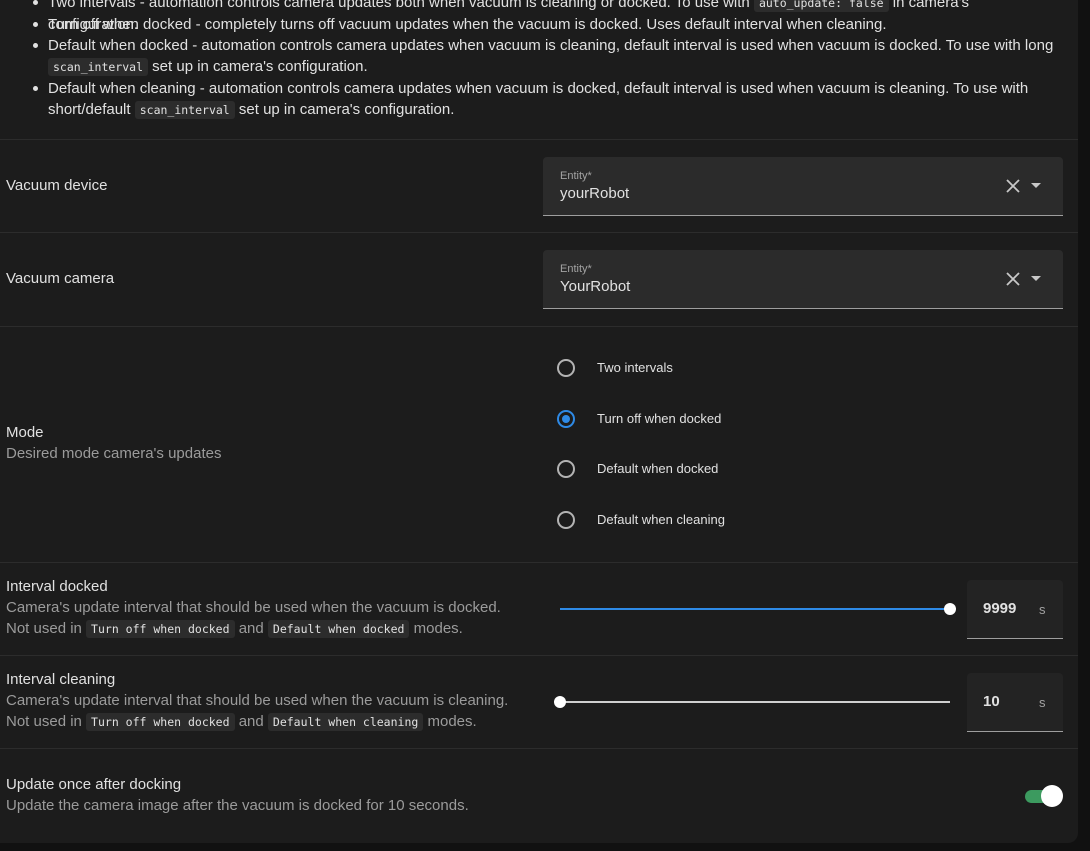 The image size is (1090, 851). Describe the element at coordinates (566, 419) in the screenshot. I see `radio-button-checked` at that location.